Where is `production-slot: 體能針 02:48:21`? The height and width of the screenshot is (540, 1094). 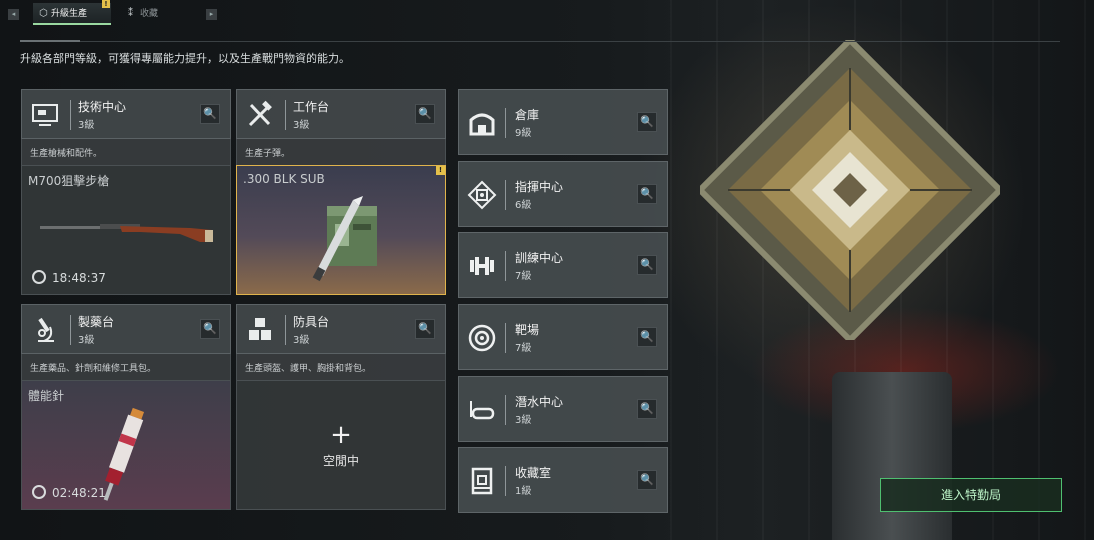 production-slot: 體能針 02:48:21 is located at coordinates (126, 445).